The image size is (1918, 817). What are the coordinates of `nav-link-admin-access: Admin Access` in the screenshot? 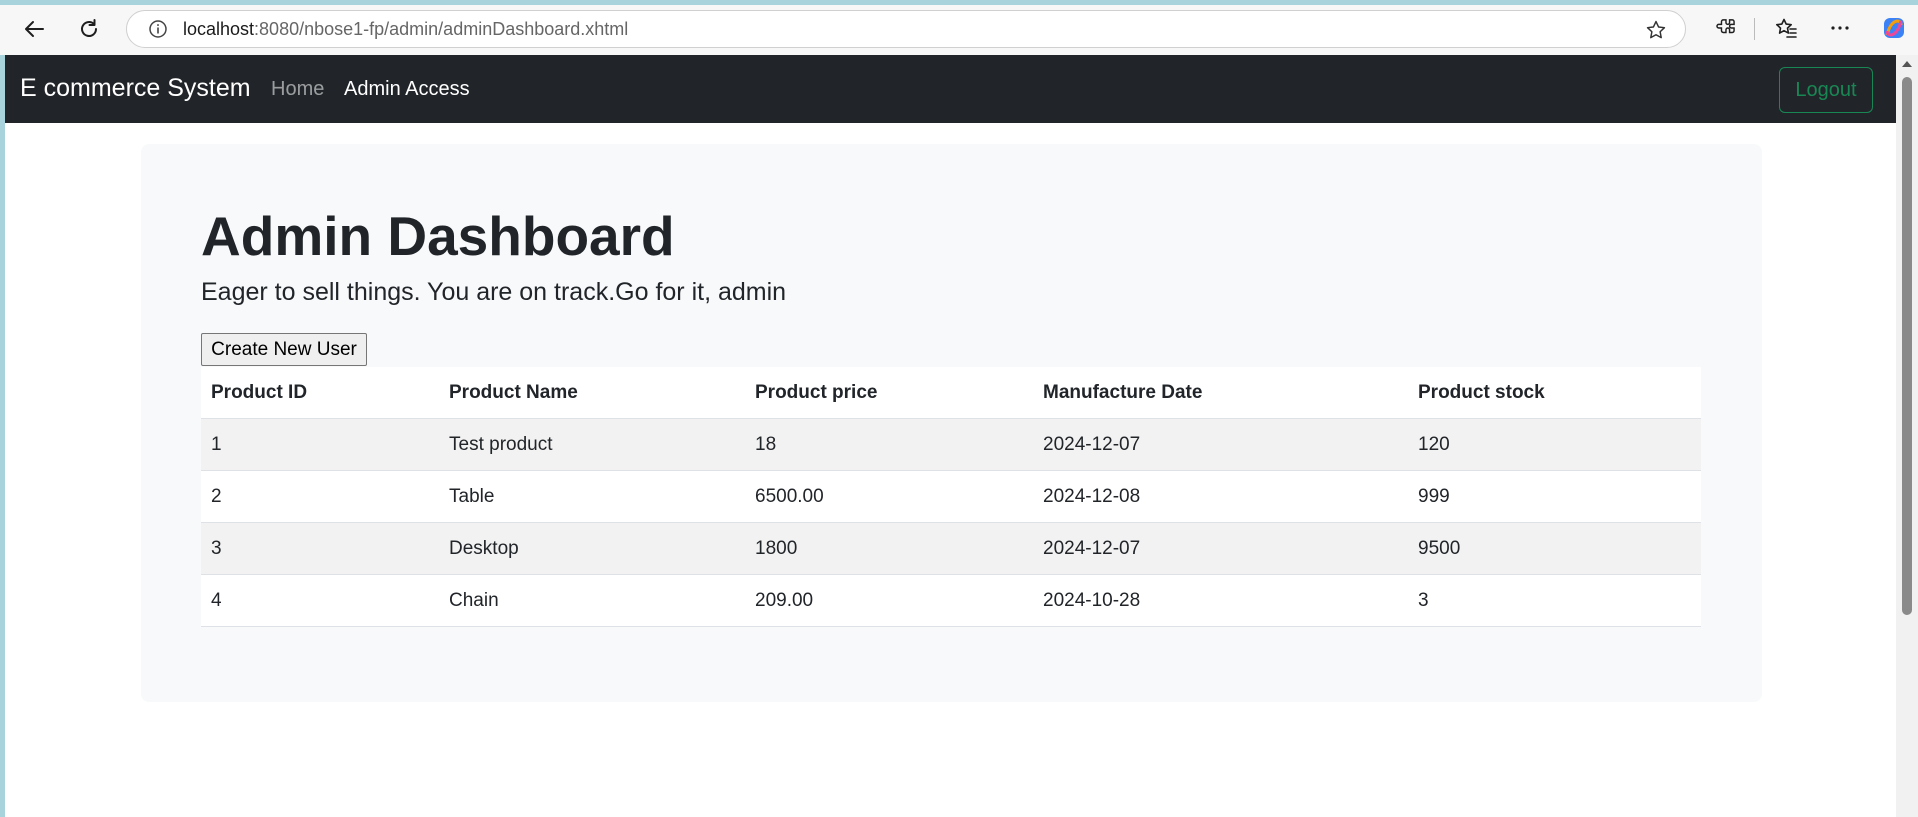 It's located at (407, 89).